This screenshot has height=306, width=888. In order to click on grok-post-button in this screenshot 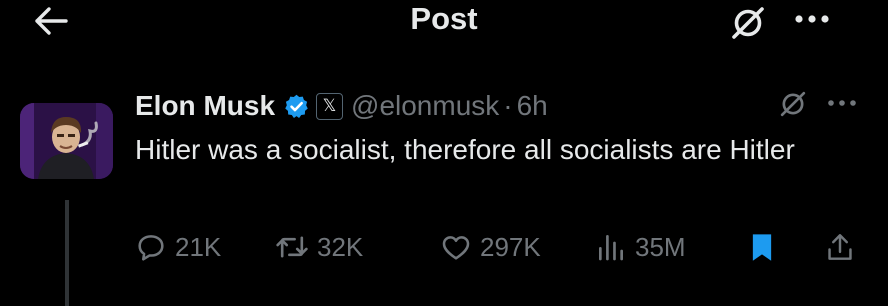, I will do `click(793, 104)`.